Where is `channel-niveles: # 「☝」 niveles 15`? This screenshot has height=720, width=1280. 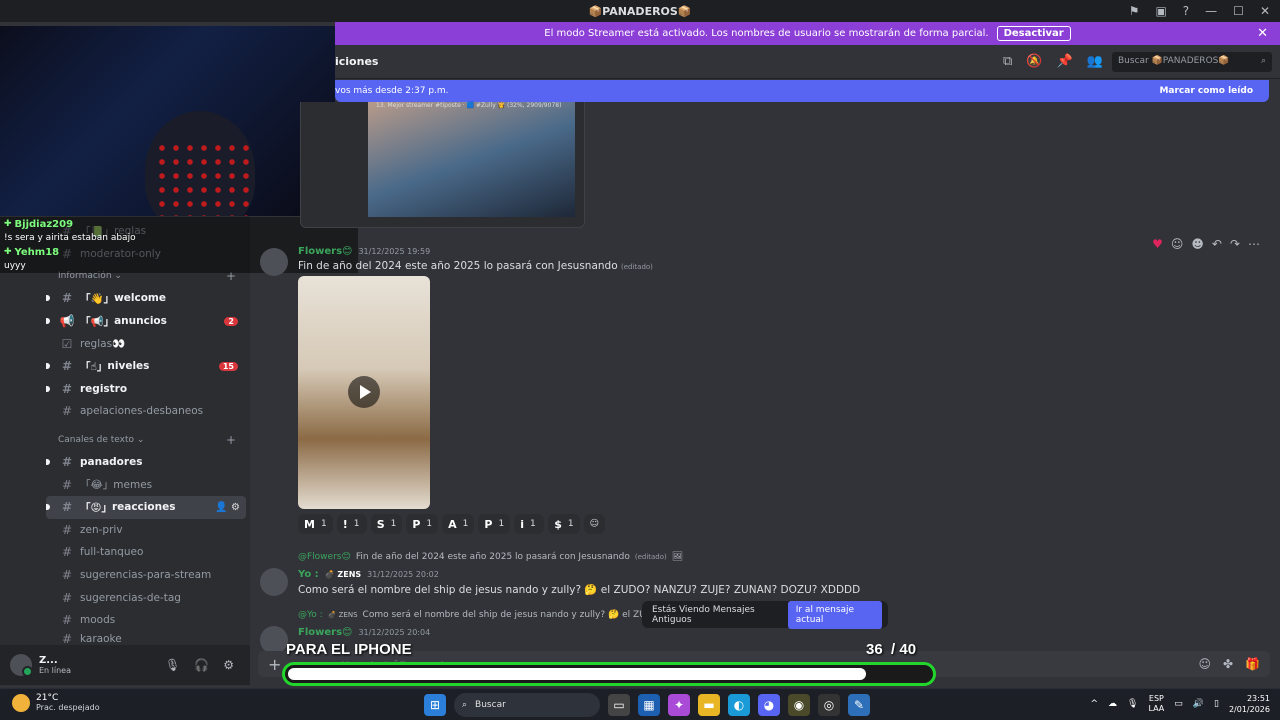
channel-niveles: # 「☝」 niveles 15 is located at coordinates (146, 366).